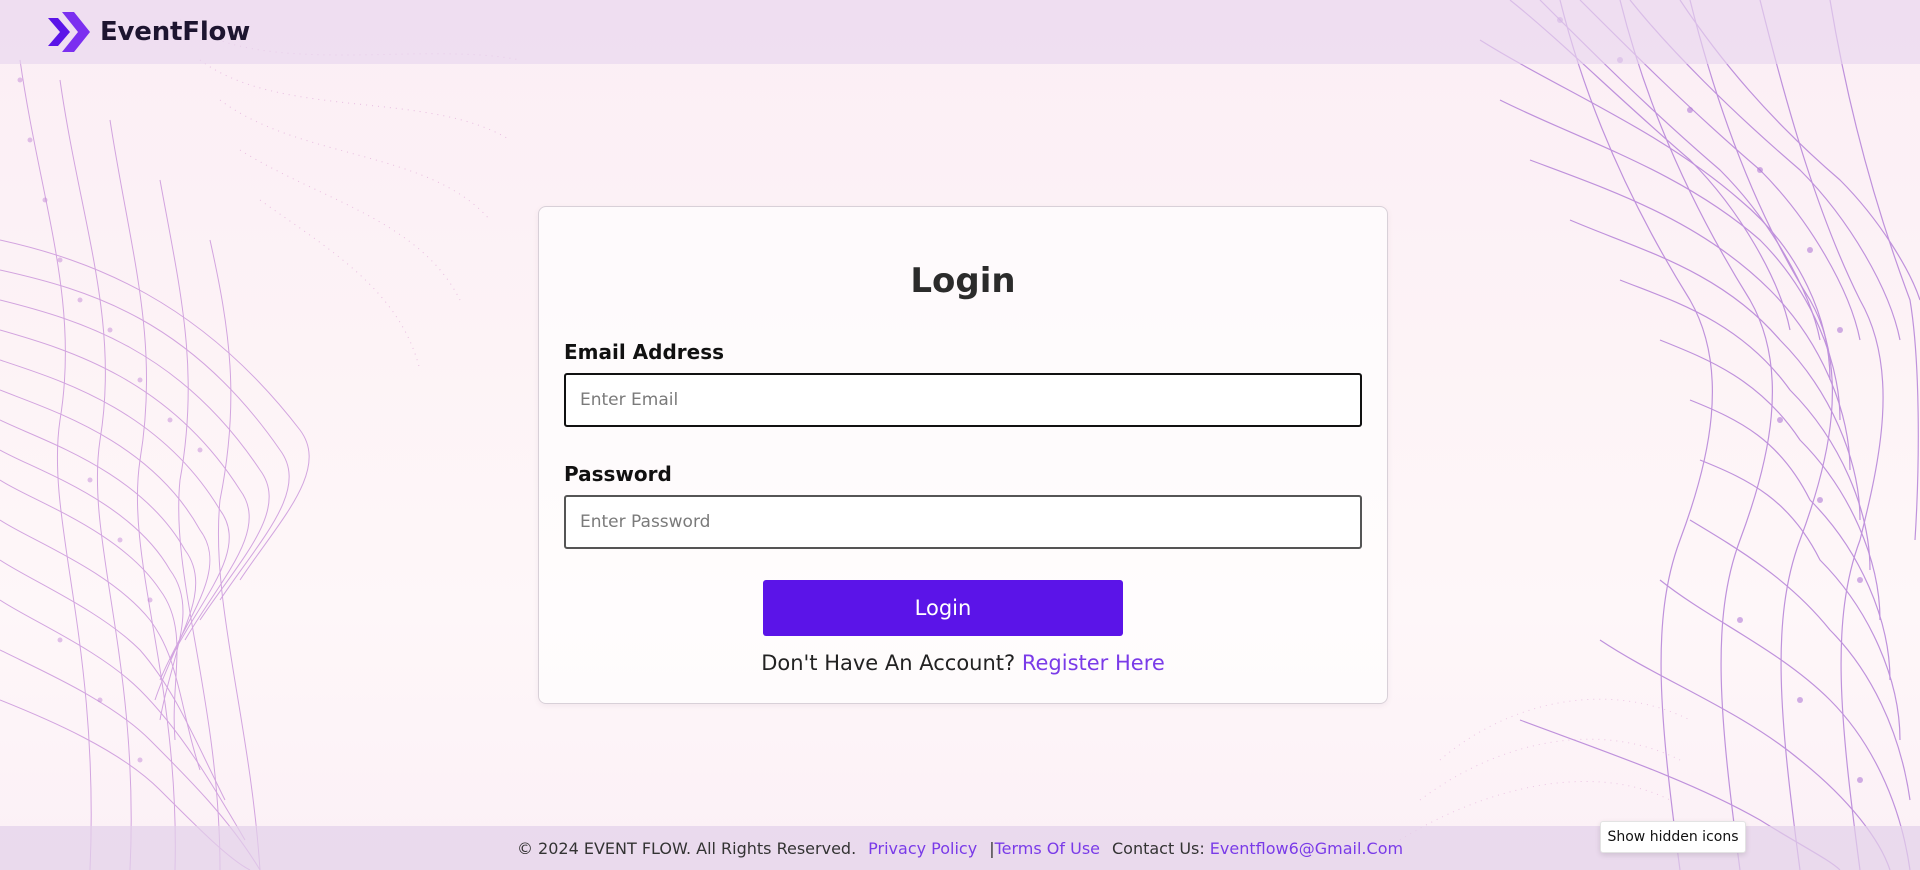 This screenshot has width=1920, height=870. What do you see at coordinates (922, 848) in the screenshot?
I see `privacy-policy-link: Privacy Policy` at bounding box center [922, 848].